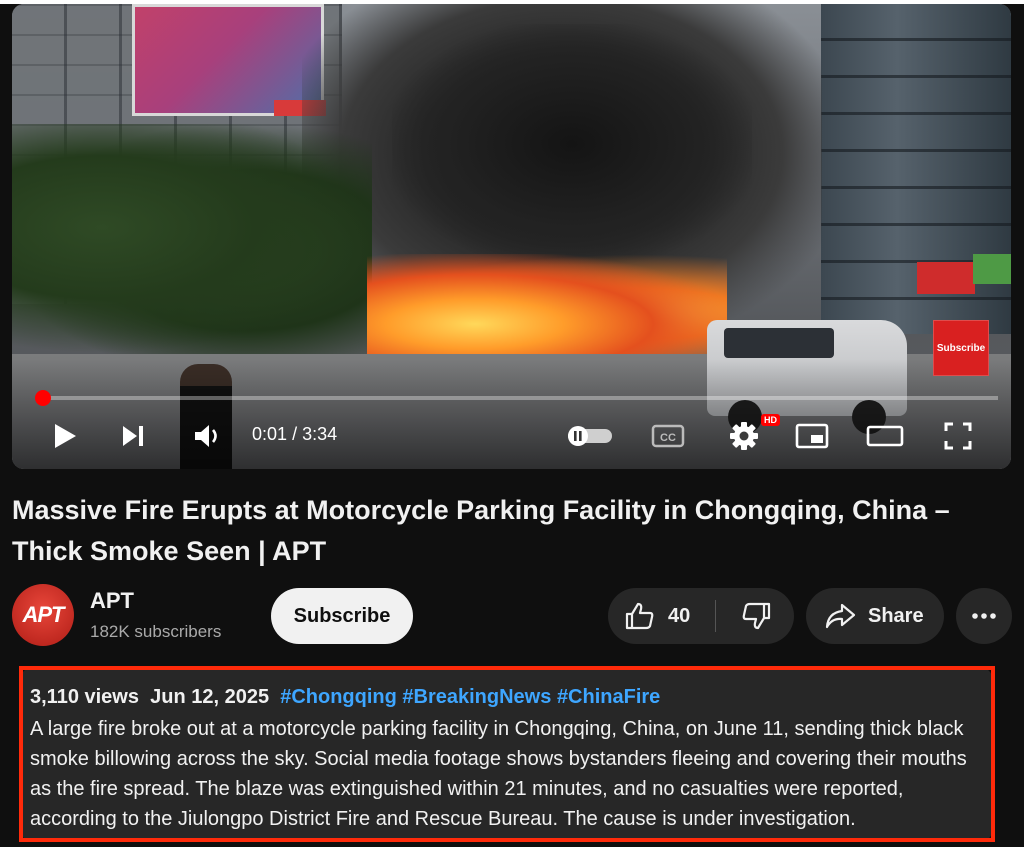 This screenshot has width=1024, height=847. Describe the element at coordinates (961, 348) in the screenshot. I see `subscribe-watermark: Subscribe` at that location.